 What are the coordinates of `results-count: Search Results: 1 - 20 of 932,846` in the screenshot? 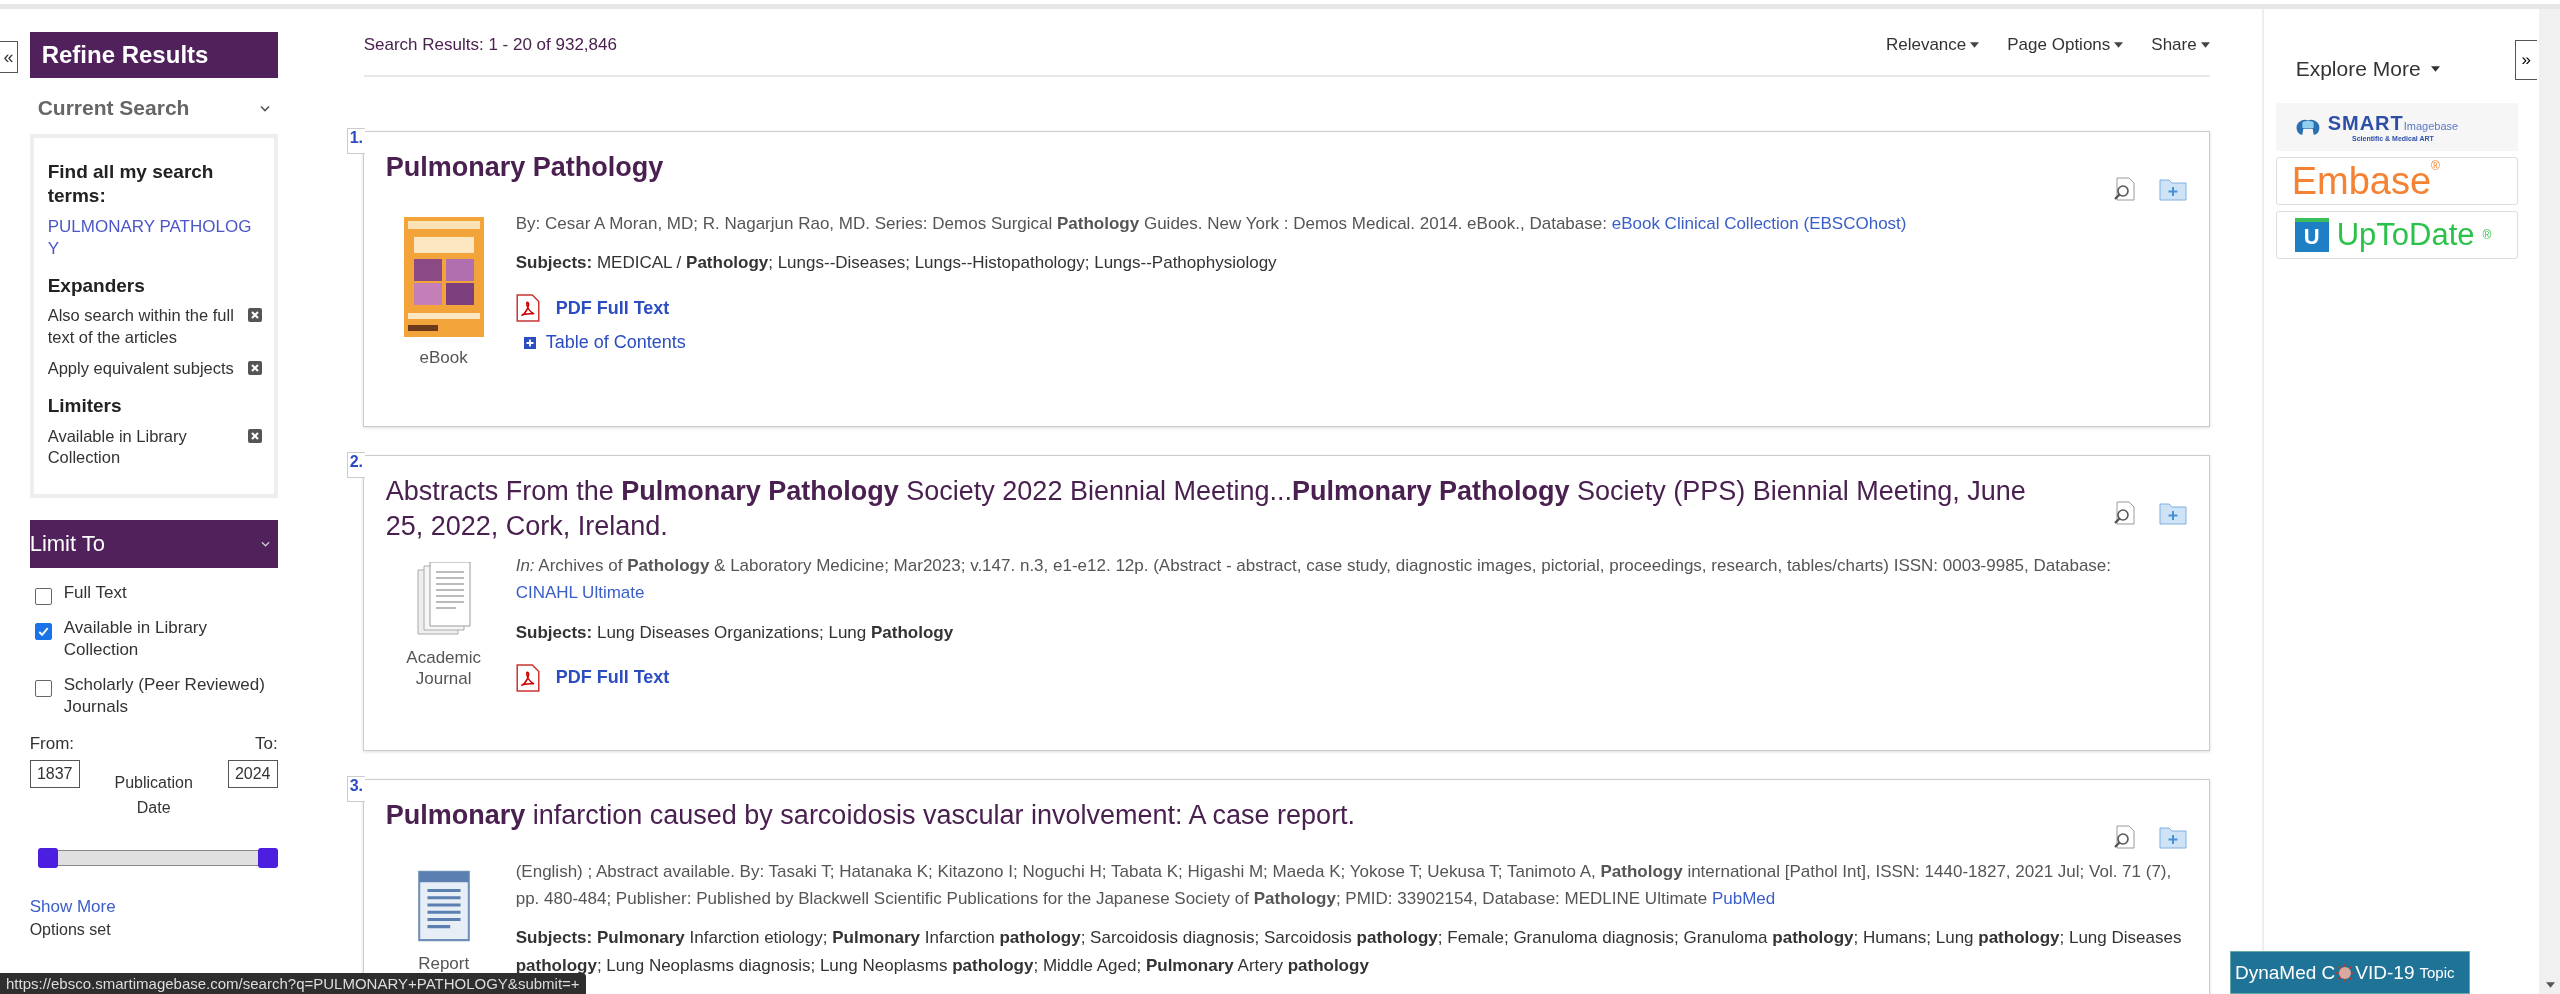 It's located at (490, 45).